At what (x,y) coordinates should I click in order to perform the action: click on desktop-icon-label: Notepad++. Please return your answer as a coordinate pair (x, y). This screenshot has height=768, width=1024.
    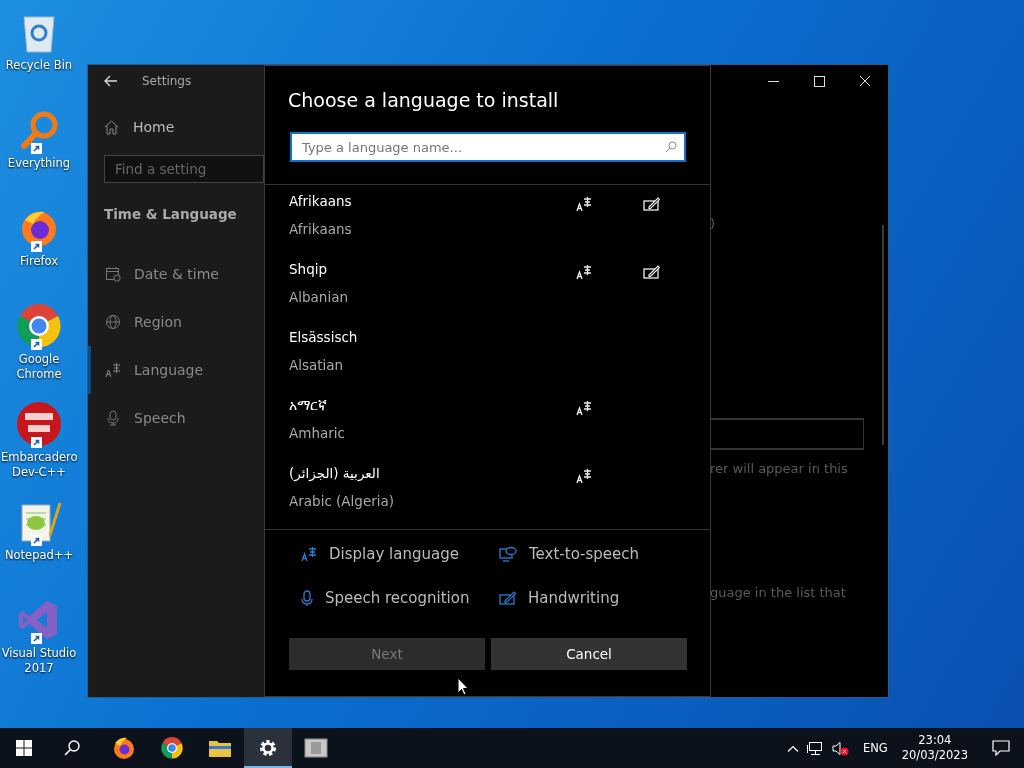
    Looking at the image, I should click on (39, 555).